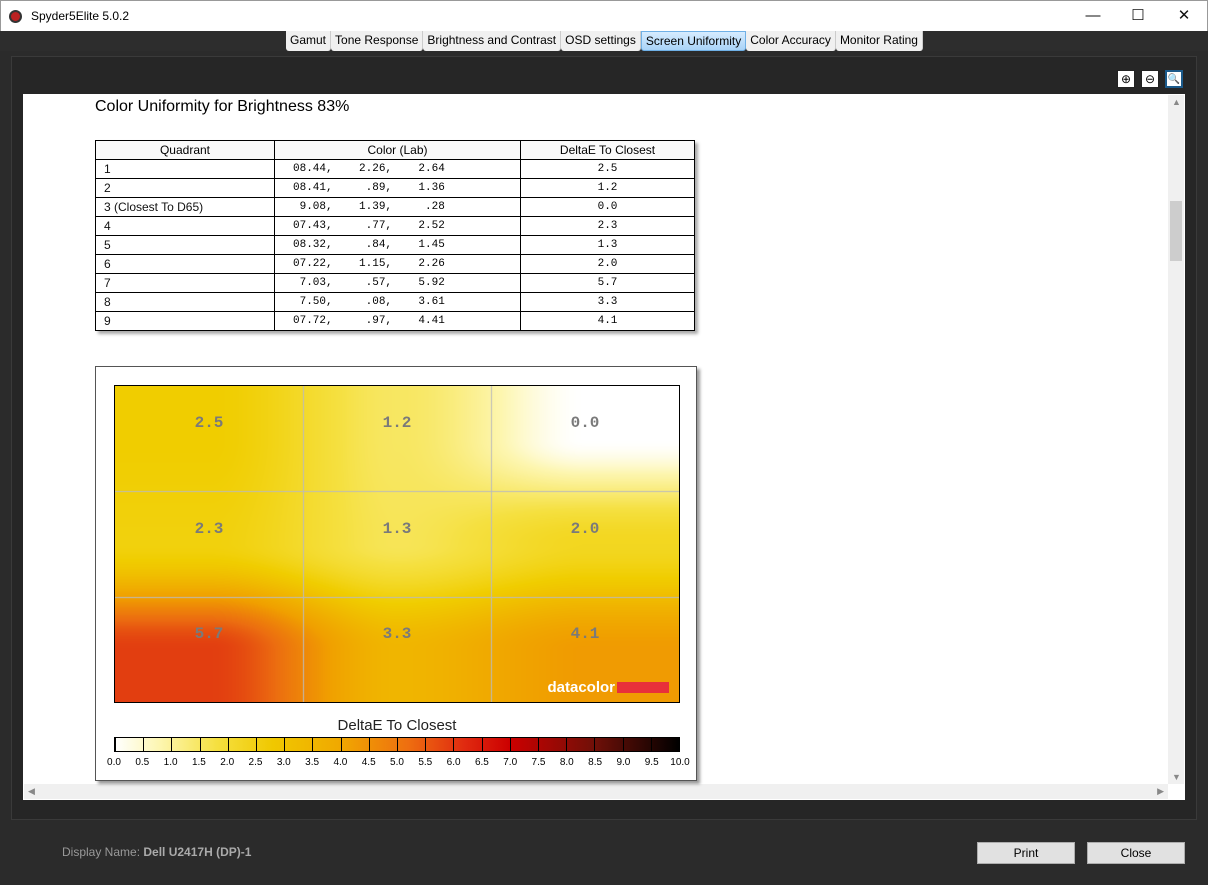 The width and height of the screenshot is (1208, 885). Describe the element at coordinates (481, 762) in the screenshot. I see `colorbar-tick-label: 6.5` at that location.